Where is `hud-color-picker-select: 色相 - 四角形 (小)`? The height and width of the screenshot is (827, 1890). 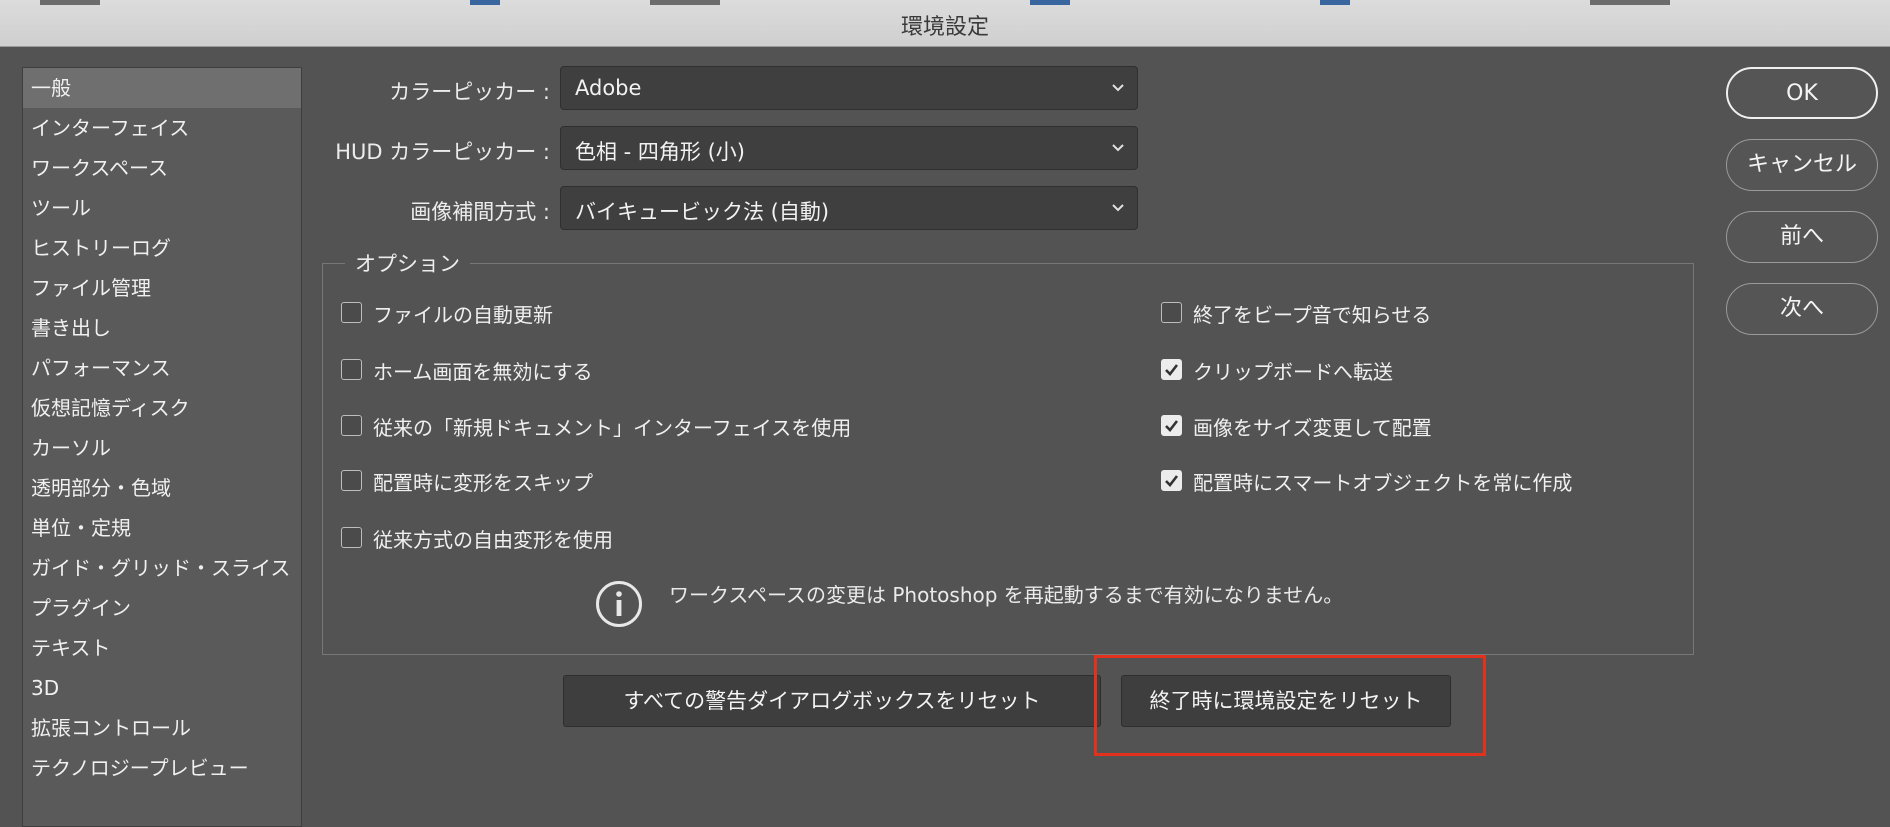
hud-color-picker-select: 色相 - 四角形 (小) is located at coordinates (849, 148).